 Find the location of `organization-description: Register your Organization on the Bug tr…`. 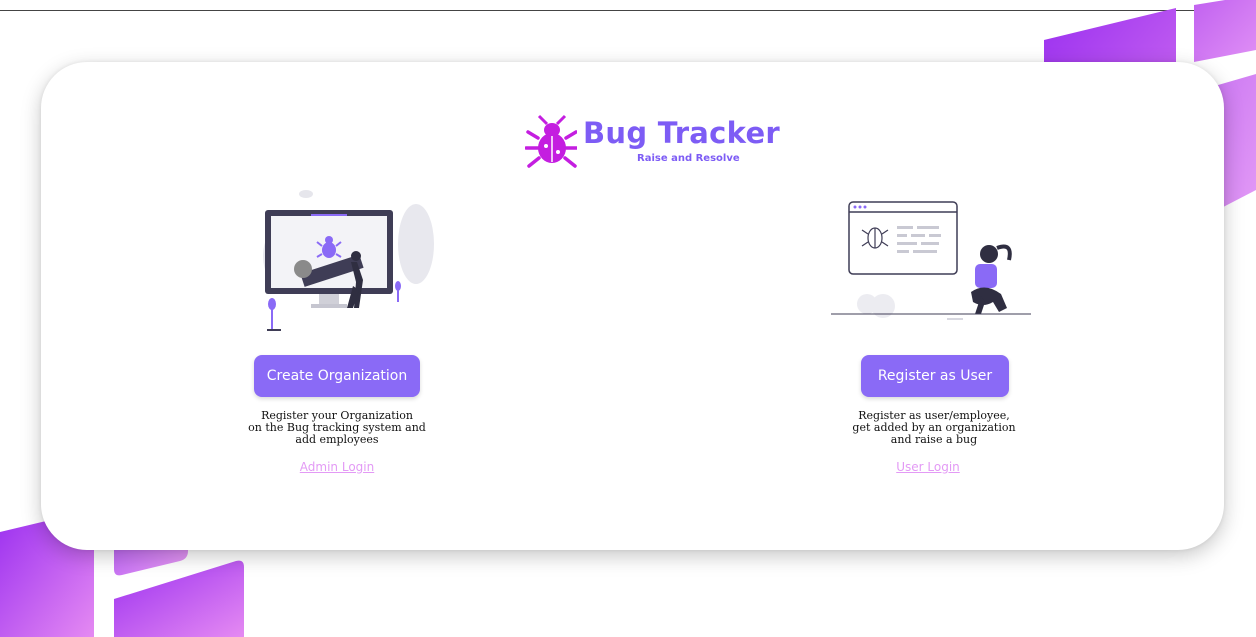

organization-description: Register your Organization on the Bug tr… is located at coordinates (337, 428).